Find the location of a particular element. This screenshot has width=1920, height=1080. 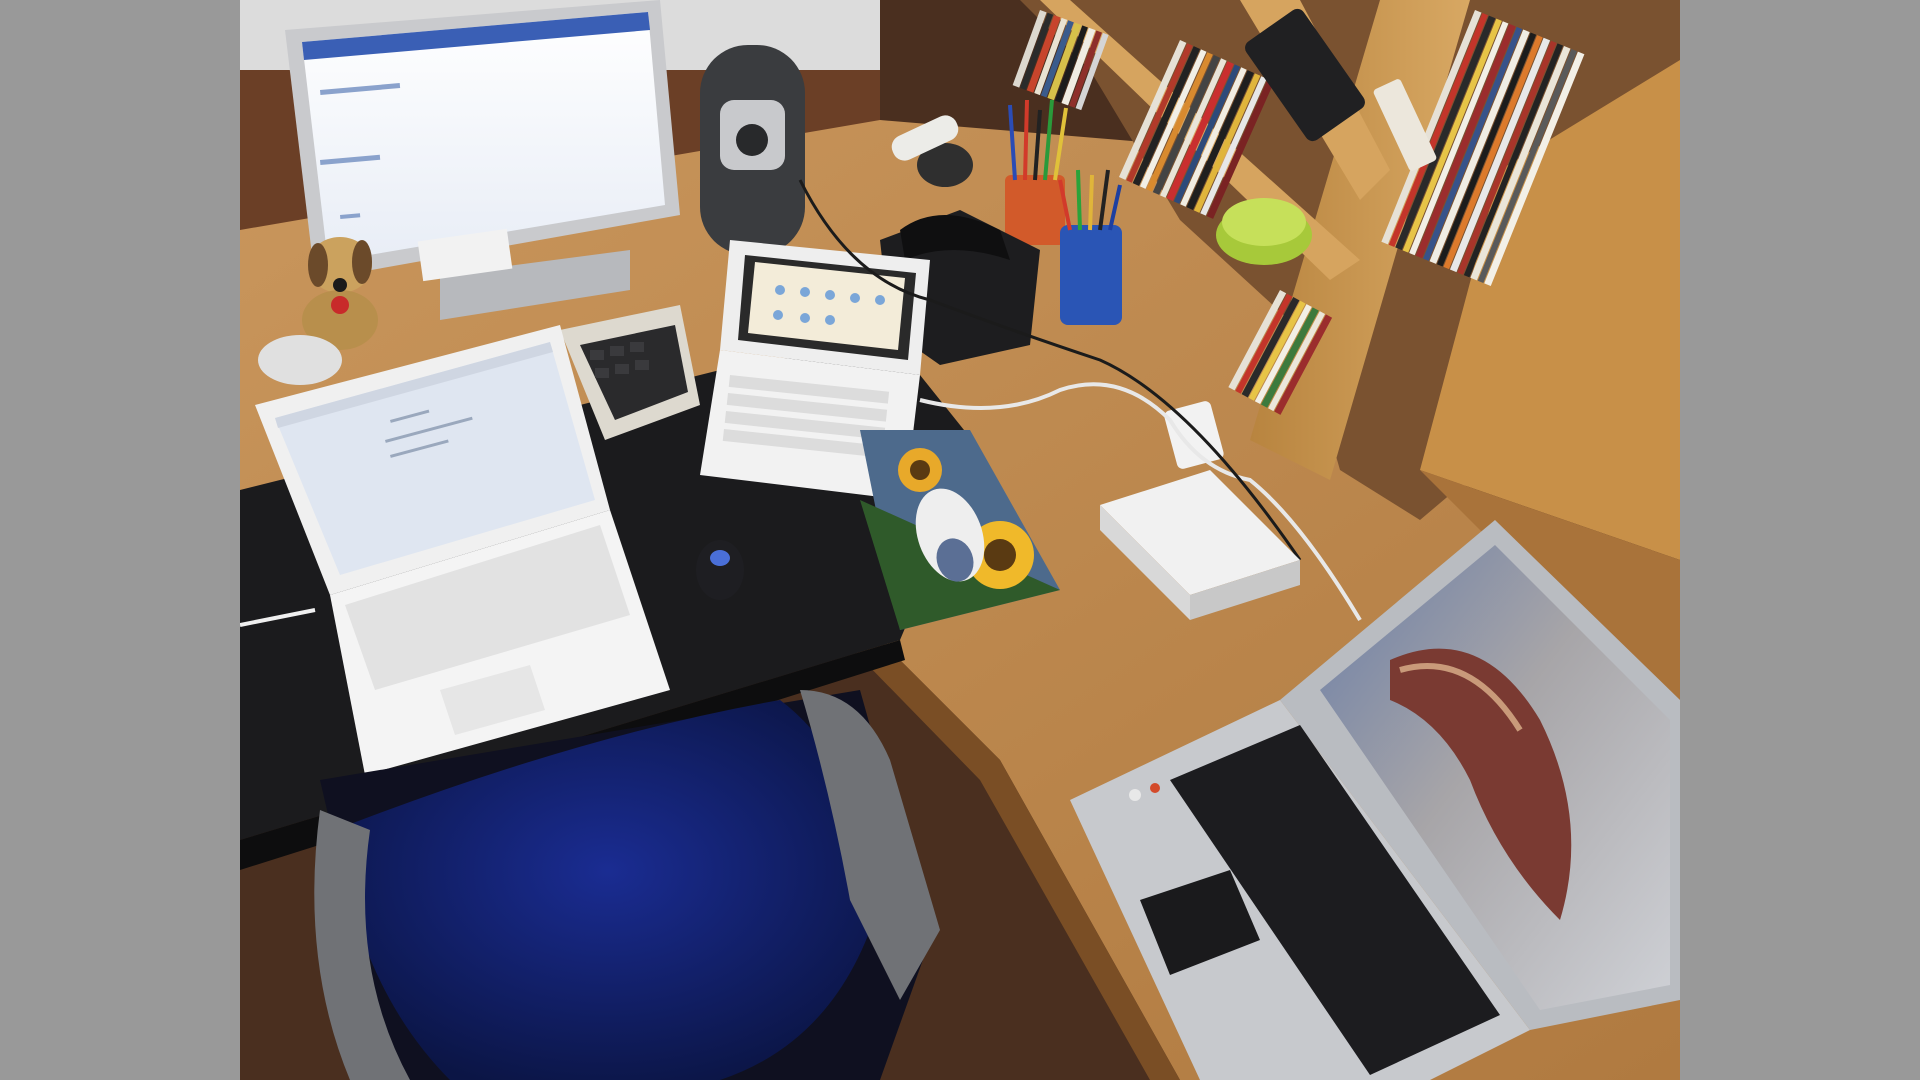

black-mouse is located at coordinates (720, 570).